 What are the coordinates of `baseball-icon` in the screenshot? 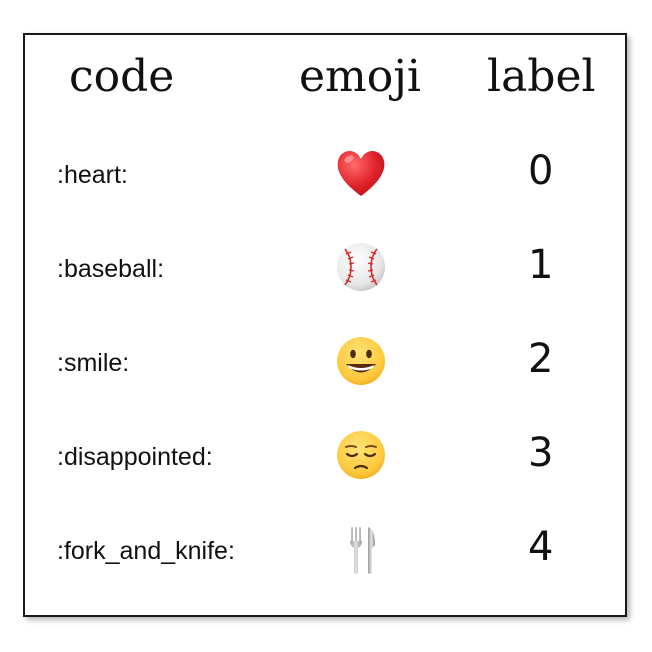 It's located at (361, 267).